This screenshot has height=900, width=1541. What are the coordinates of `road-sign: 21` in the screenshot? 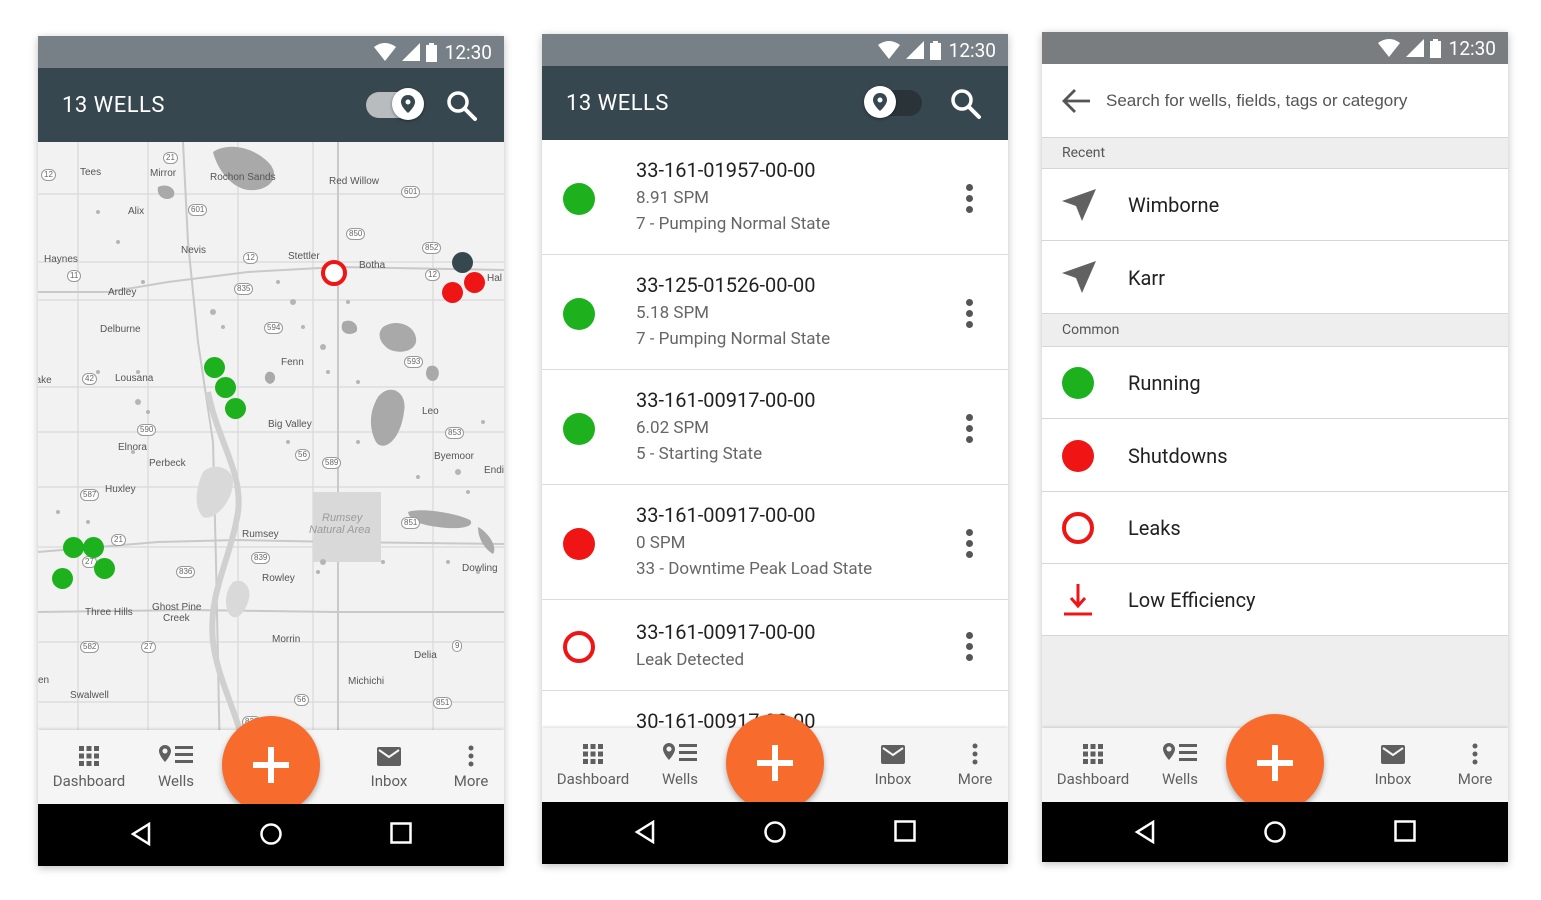 It's located at (118, 540).